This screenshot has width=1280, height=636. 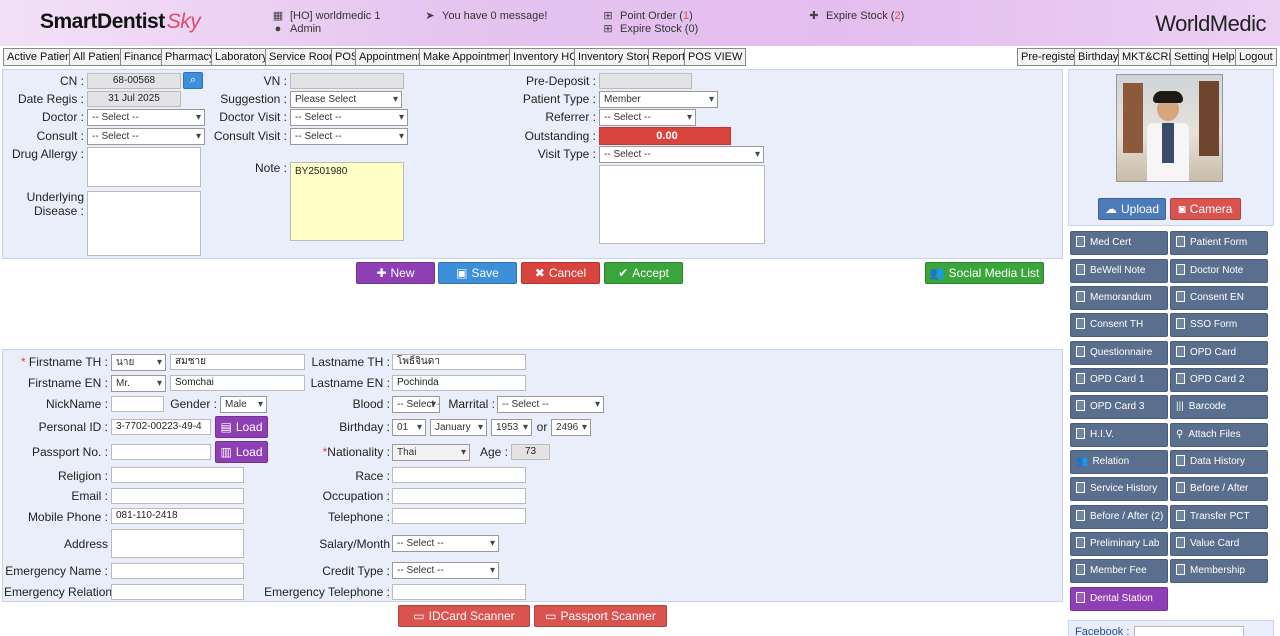 I want to click on hiv-button: H.I.V., so click(x=1119, y=435).